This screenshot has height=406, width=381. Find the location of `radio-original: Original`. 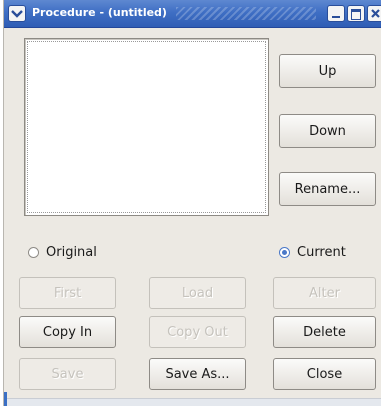

radio-original: Original is located at coordinates (62, 252).